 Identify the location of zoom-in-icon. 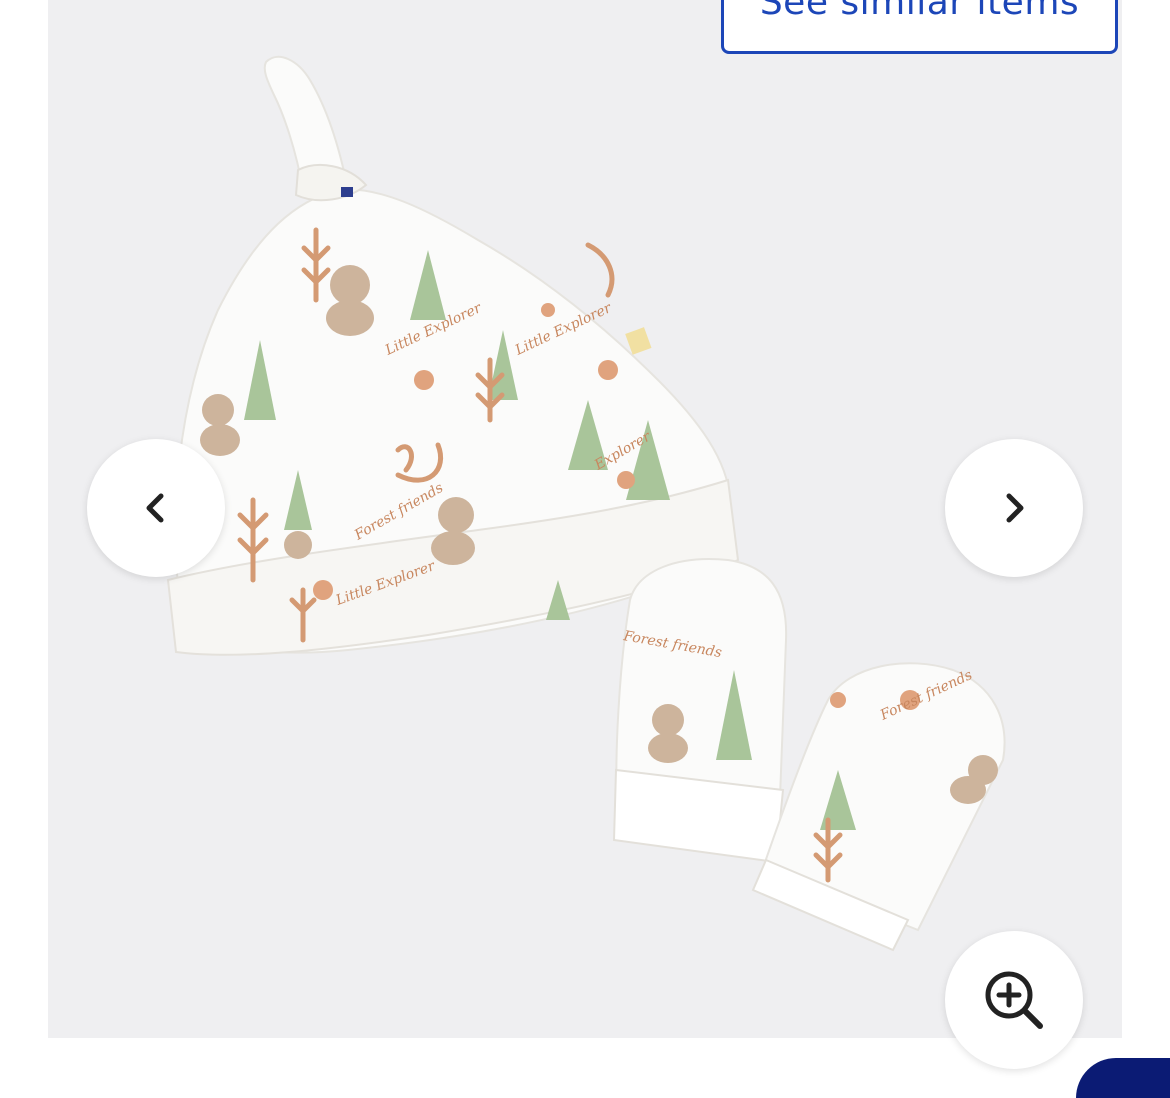
(1014, 1000).